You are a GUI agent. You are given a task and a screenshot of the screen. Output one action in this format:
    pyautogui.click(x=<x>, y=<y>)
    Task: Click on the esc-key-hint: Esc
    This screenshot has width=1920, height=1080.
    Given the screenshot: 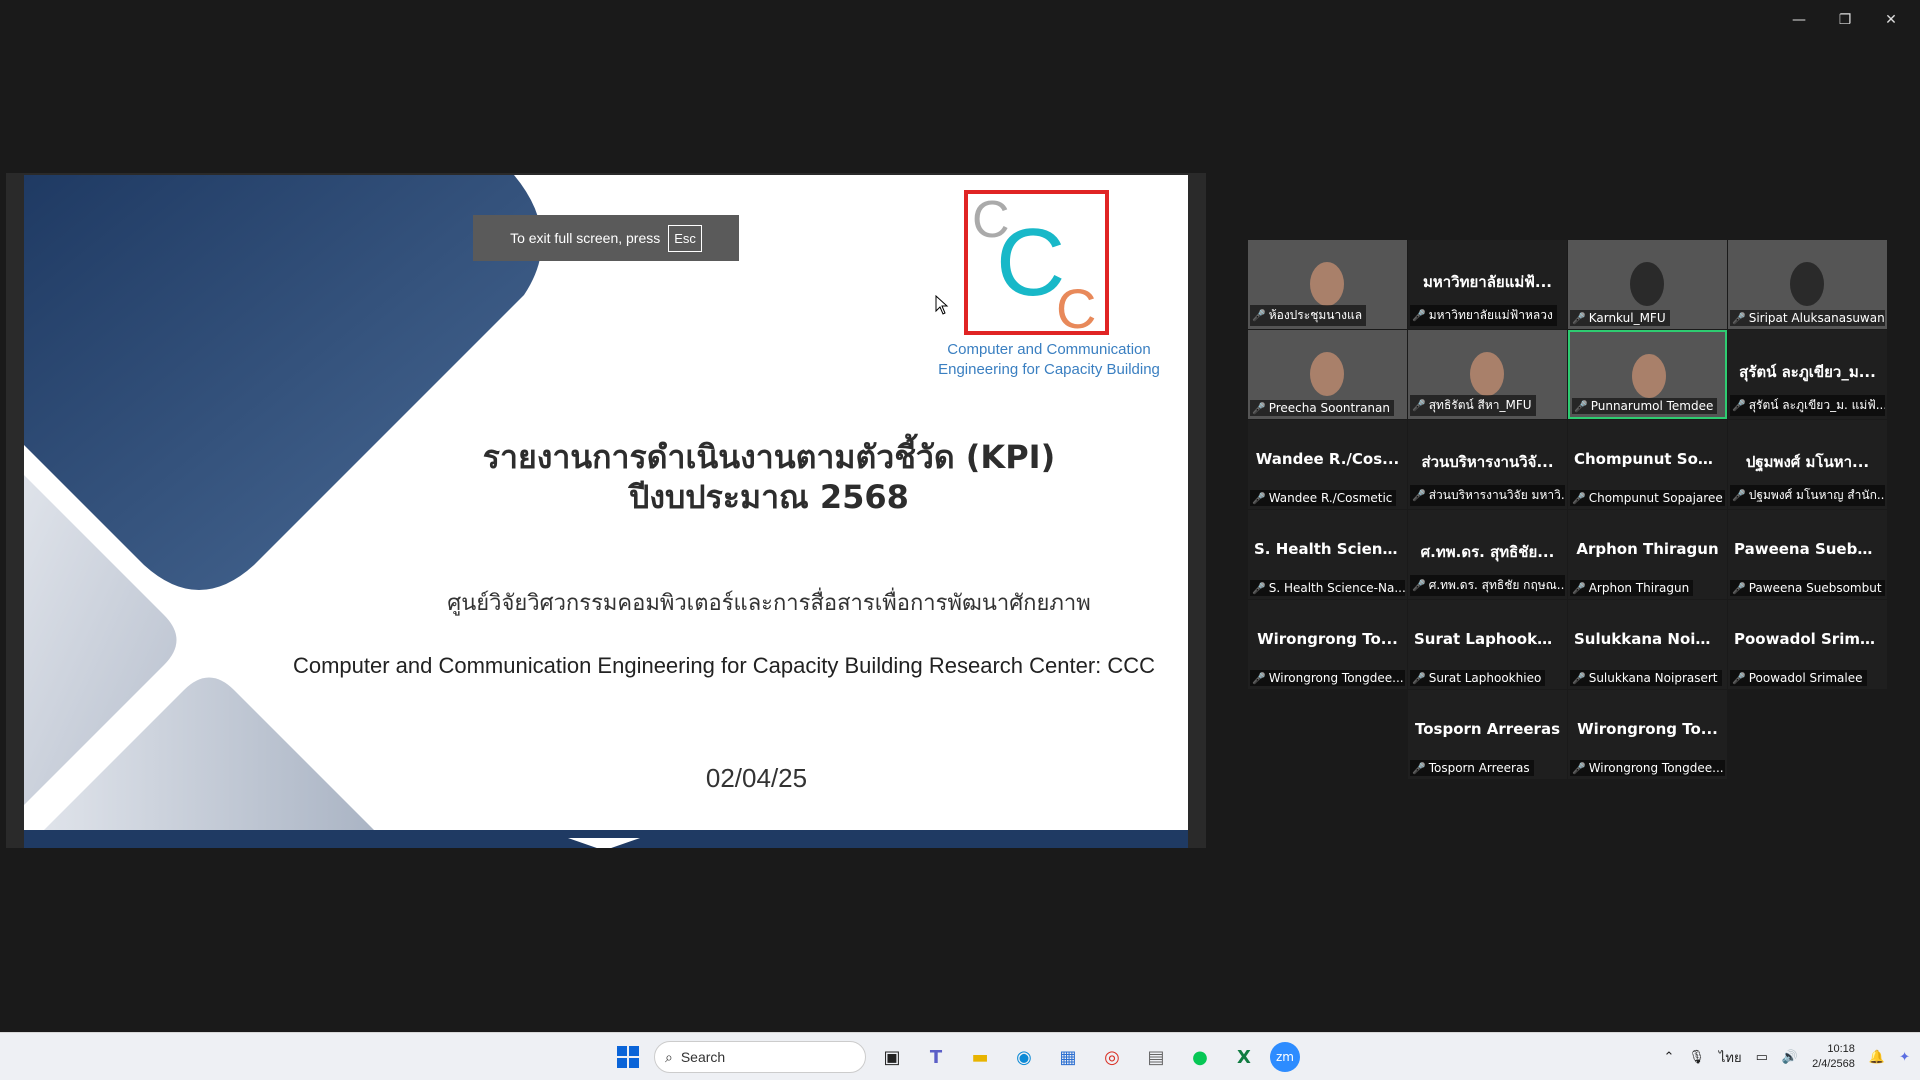 What is the action you would take?
    pyautogui.click(x=685, y=238)
    